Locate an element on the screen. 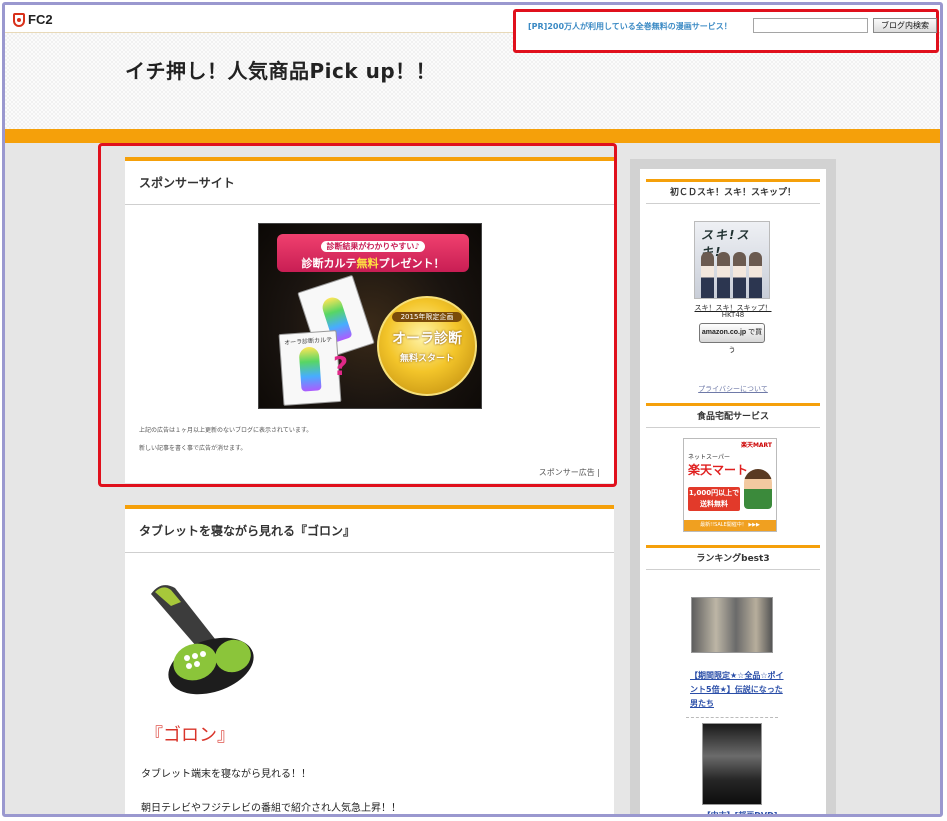 Image resolution: width=947 pixels, height=821 pixels. rakuten-mart-logo: 楽天MART is located at coordinates (756, 445).